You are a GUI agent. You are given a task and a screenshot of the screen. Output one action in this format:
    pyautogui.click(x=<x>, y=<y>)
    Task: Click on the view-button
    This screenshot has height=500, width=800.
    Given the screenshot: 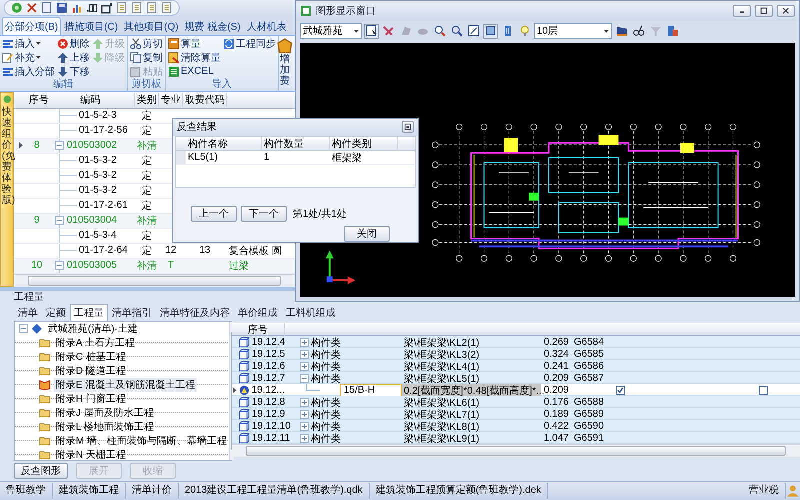 What is the action you would take?
    pyautogui.click(x=490, y=31)
    